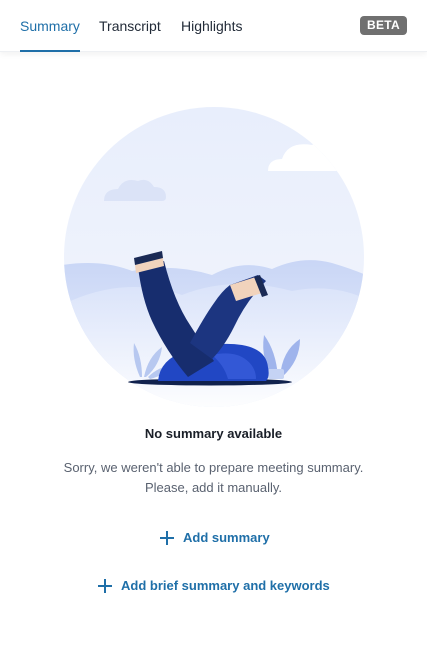 This screenshot has height=664, width=427. Describe the element at coordinates (383, 25) in the screenshot. I see `beta-badge: BETA` at that location.